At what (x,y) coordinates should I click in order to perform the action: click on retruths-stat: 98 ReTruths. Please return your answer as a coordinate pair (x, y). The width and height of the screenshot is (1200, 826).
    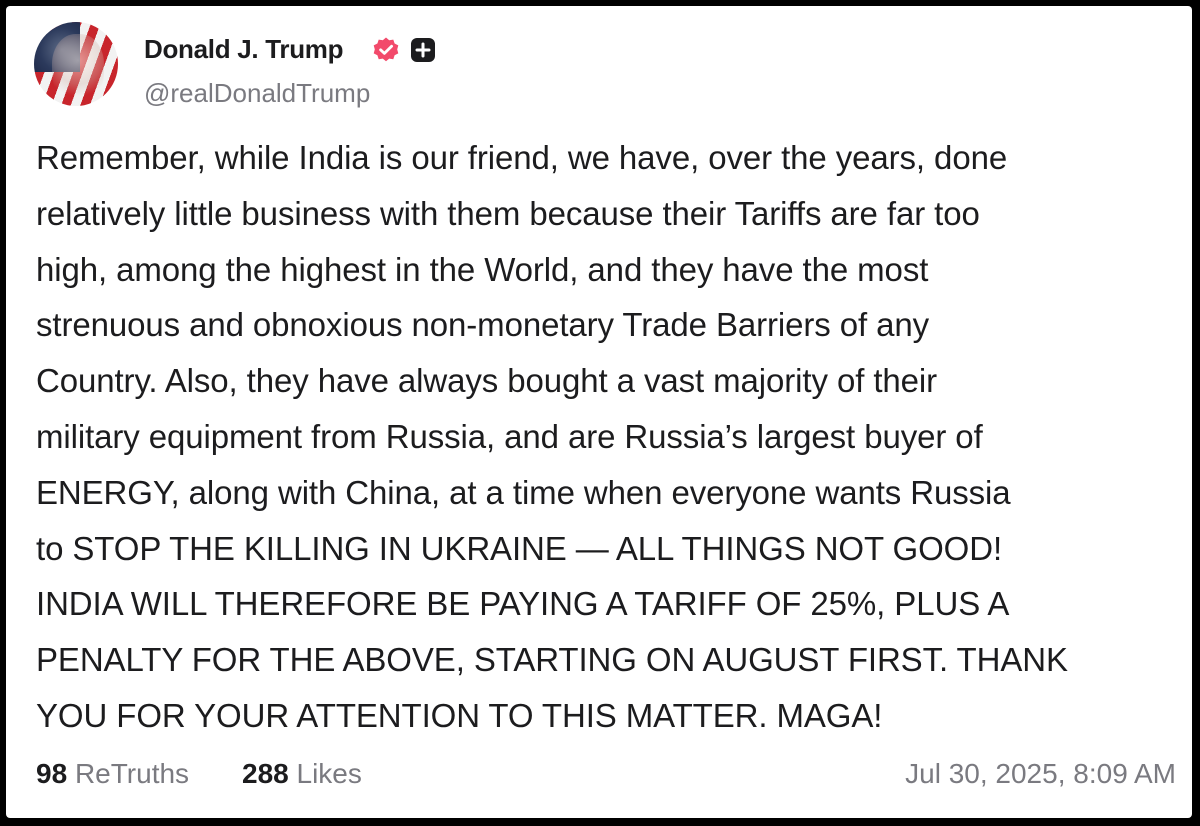
    Looking at the image, I should click on (112, 774).